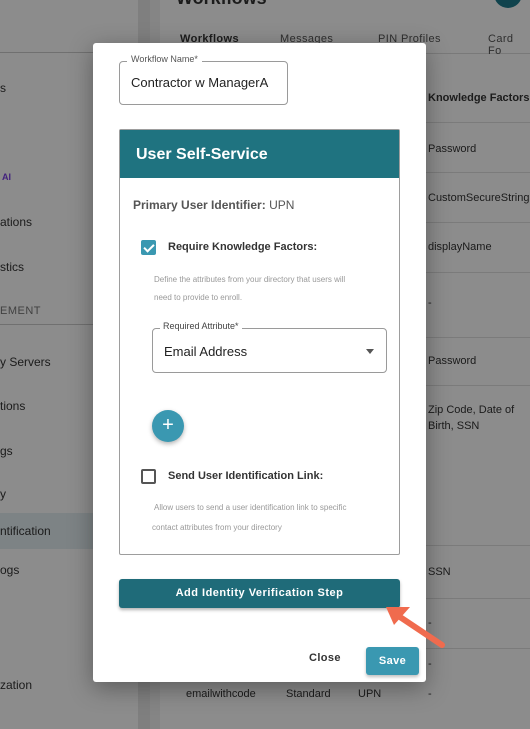 The image size is (530, 729). What do you see at coordinates (202, 154) in the screenshot?
I see `panel-title: User Self-Service` at bounding box center [202, 154].